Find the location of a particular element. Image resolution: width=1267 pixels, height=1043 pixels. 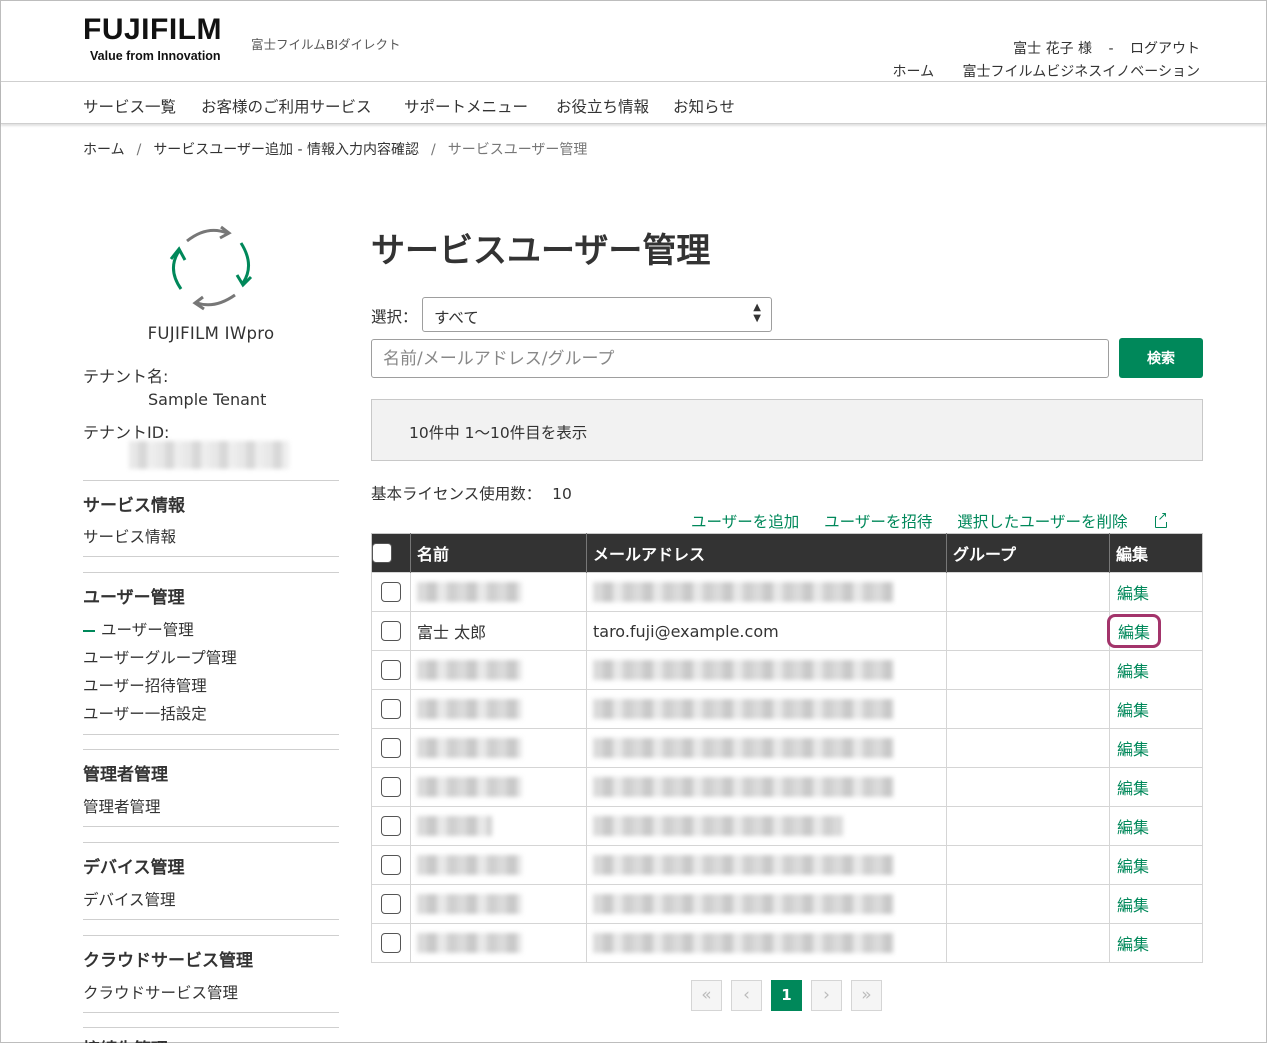

invite-user-link: ユーザーを招待 is located at coordinates (878, 522).